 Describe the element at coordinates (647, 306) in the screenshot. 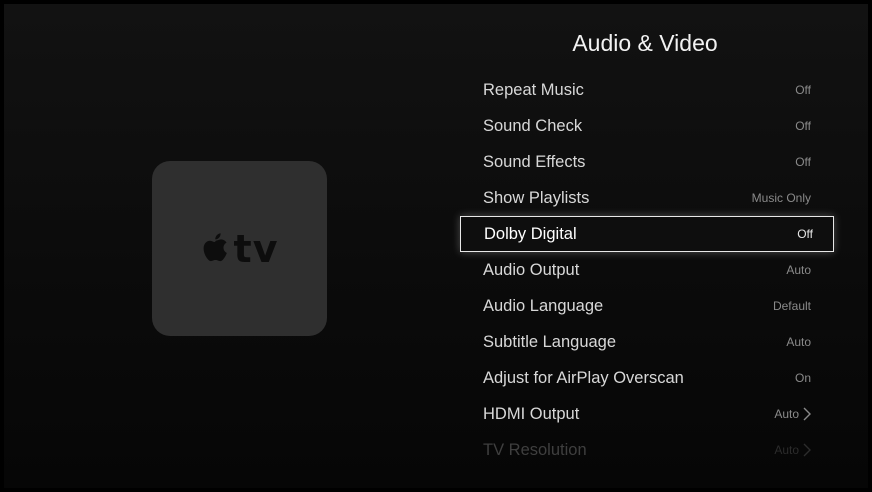

I see `menu-item-audio-language: Audio Language Default` at that location.